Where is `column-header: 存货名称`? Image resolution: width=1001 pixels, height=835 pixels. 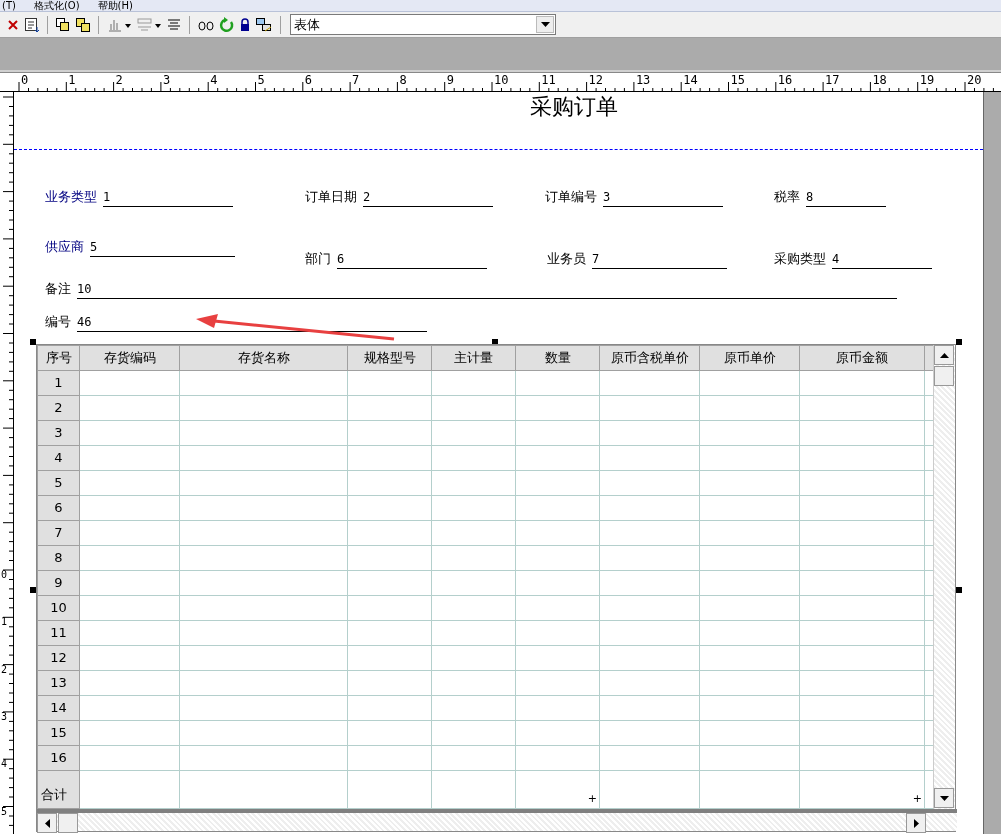 column-header: 存货名称 is located at coordinates (263, 358).